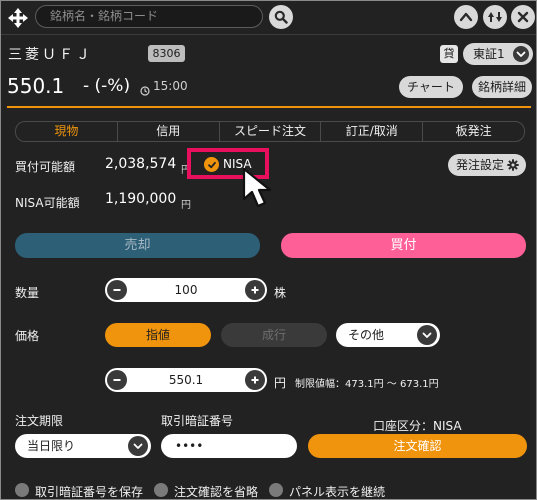  What do you see at coordinates (473, 131) in the screenshot?
I see `tab-board-order: 板発注` at bounding box center [473, 131].